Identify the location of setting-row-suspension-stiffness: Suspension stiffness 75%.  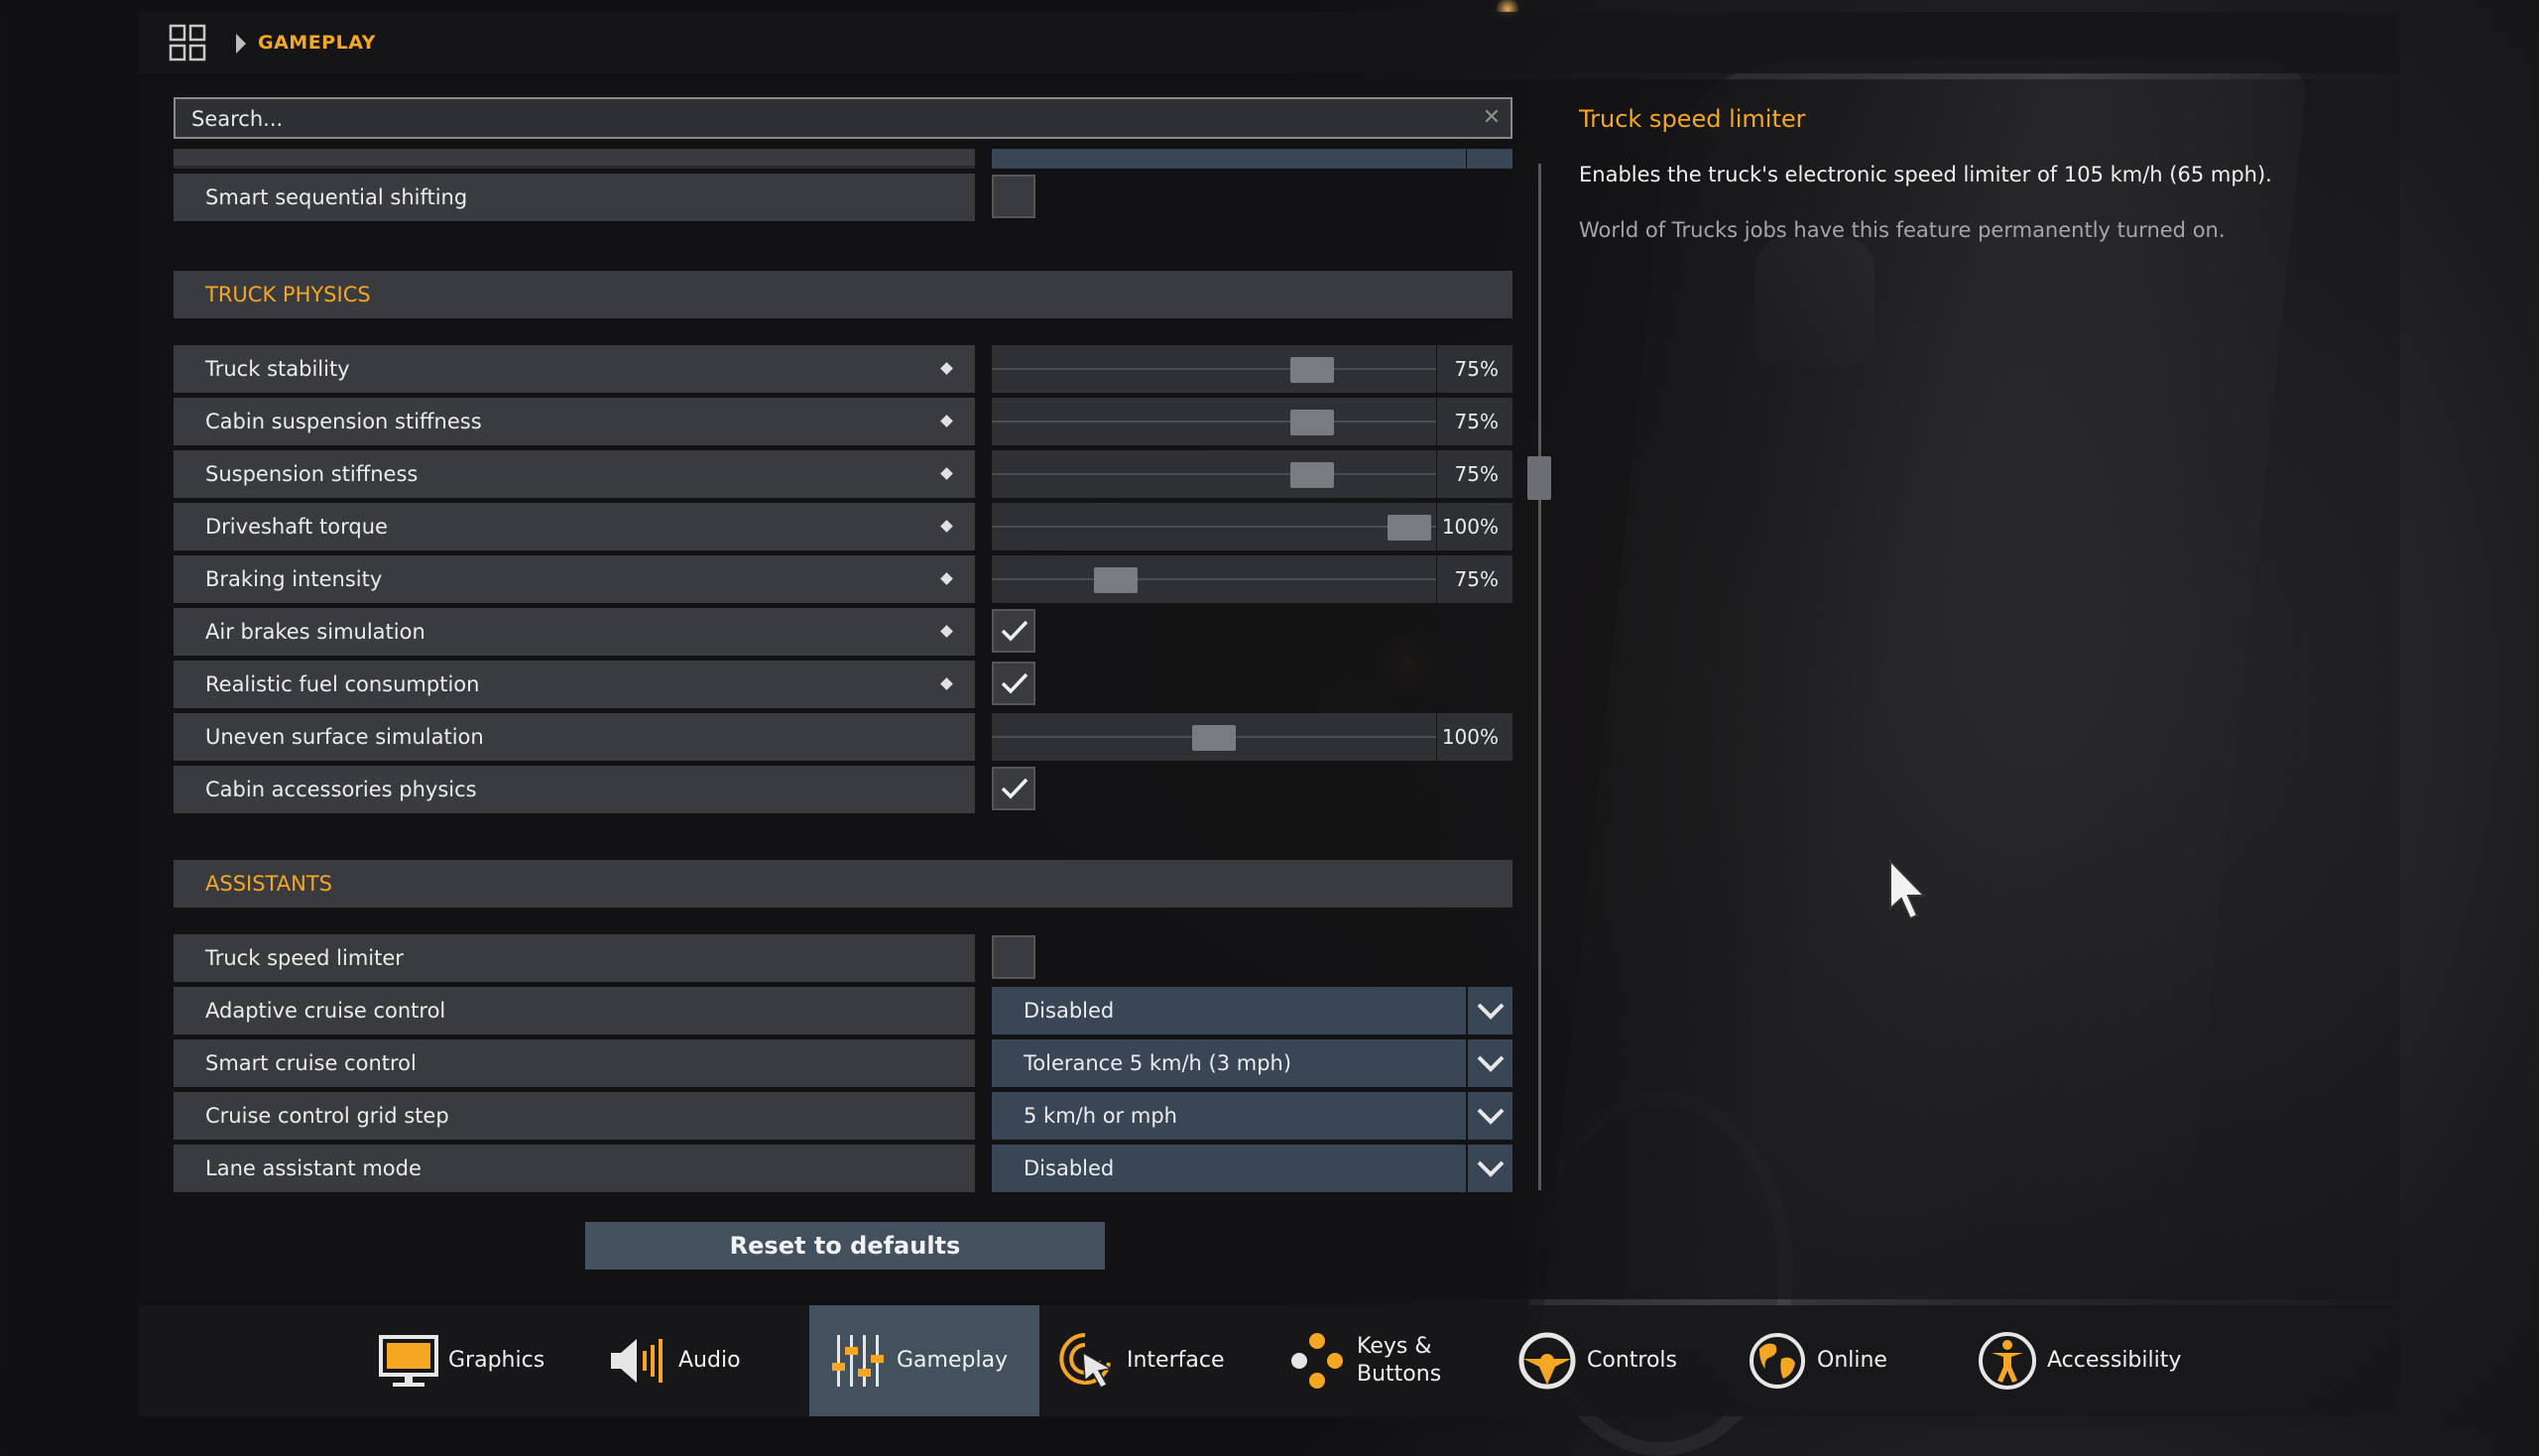
(843, 474).